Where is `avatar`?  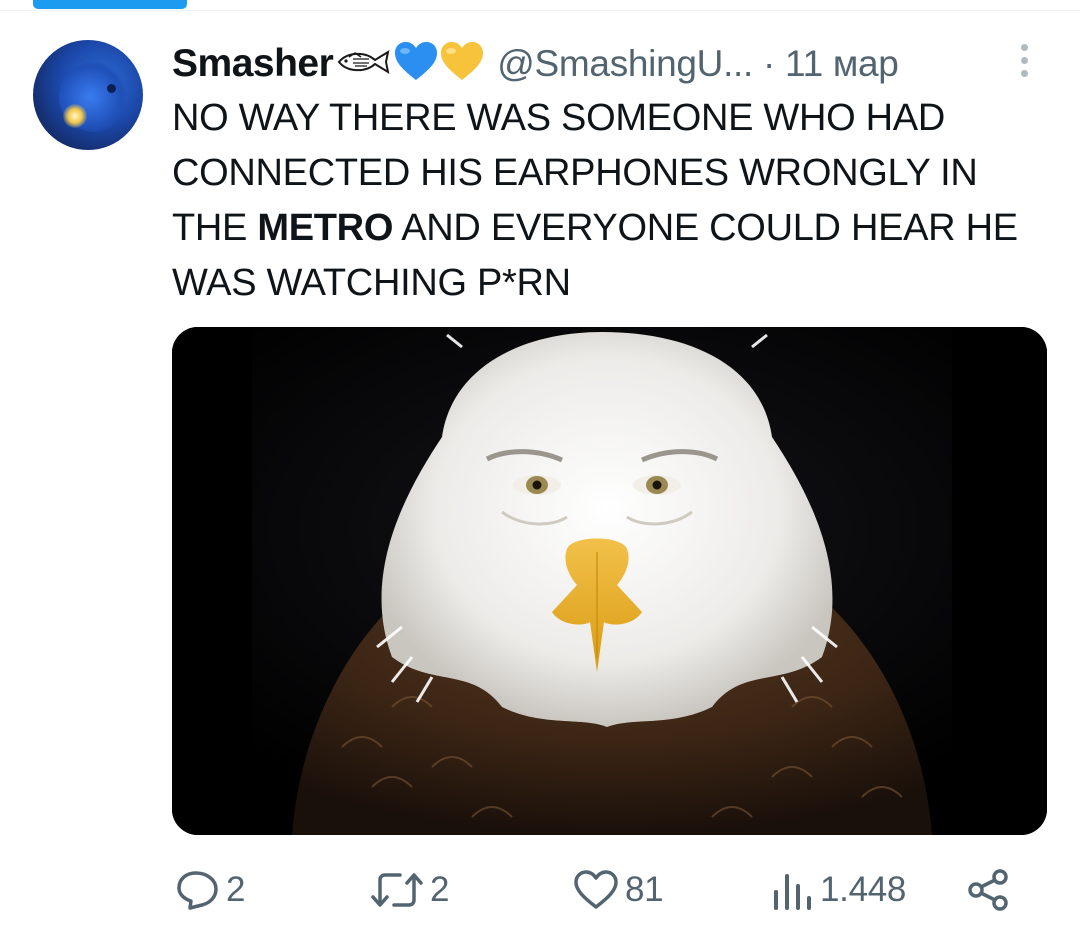
avatar is located at coordinates (88, 95).